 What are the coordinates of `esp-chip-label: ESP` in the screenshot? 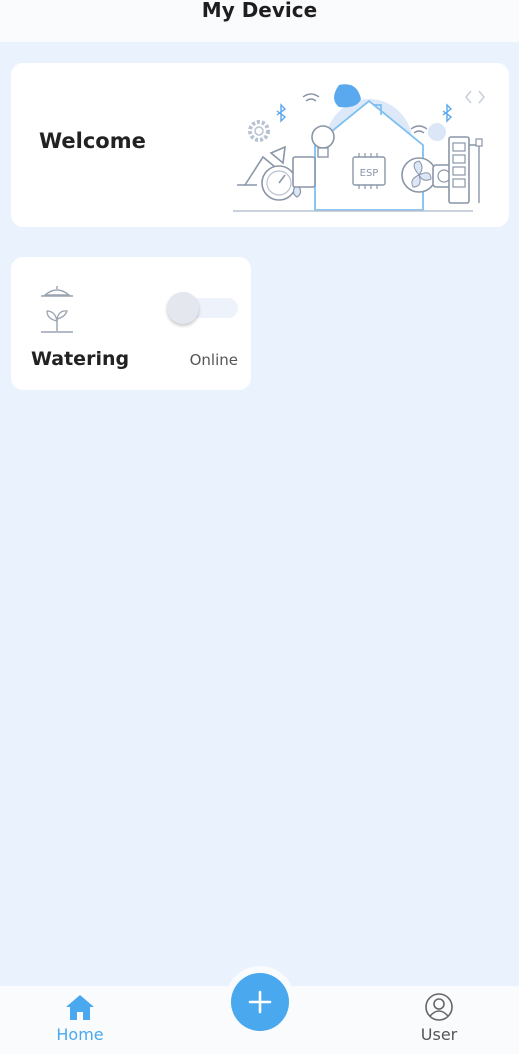 It's located at (369, 173).